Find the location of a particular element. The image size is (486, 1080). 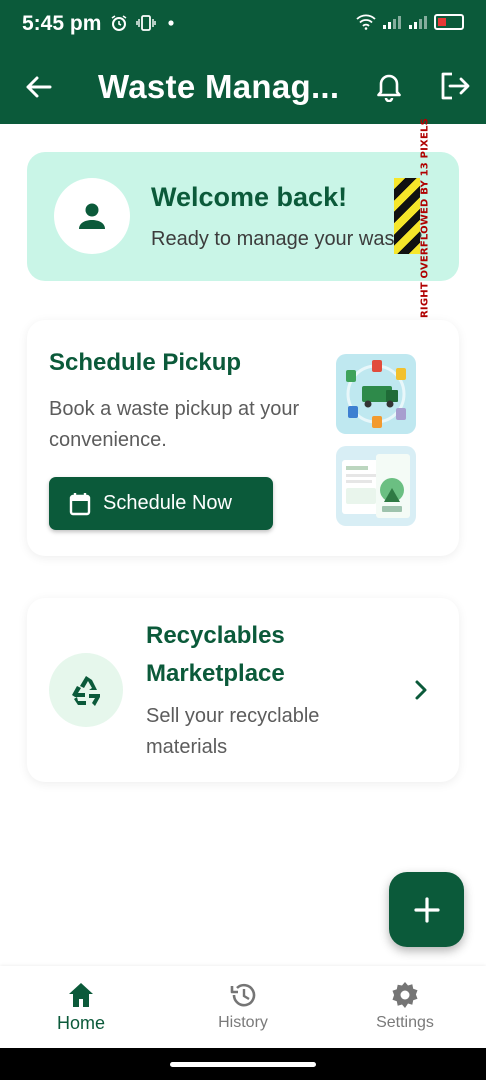

home-icon is located at coordinates (81, 995).